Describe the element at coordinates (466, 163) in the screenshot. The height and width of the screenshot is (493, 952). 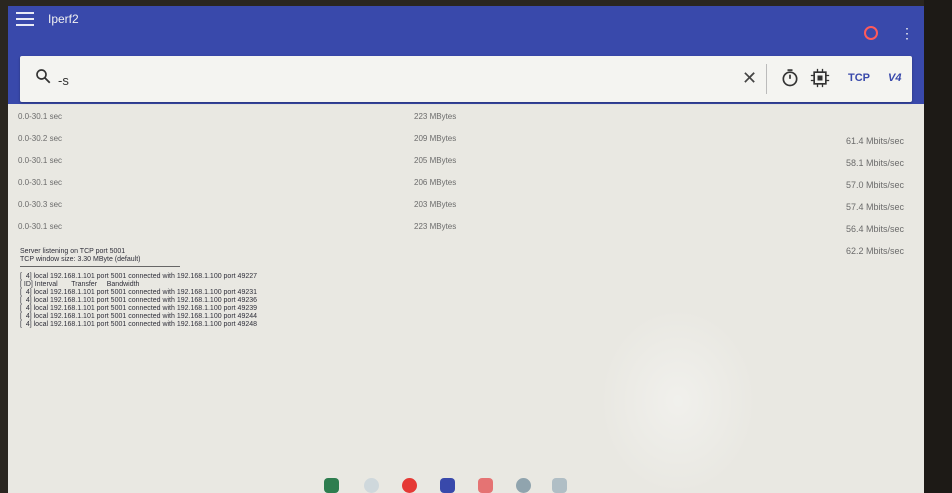
I see `result-row: 0.0-30.1 sec 205 MBytes 58.1 Mbits/sec` at that location.